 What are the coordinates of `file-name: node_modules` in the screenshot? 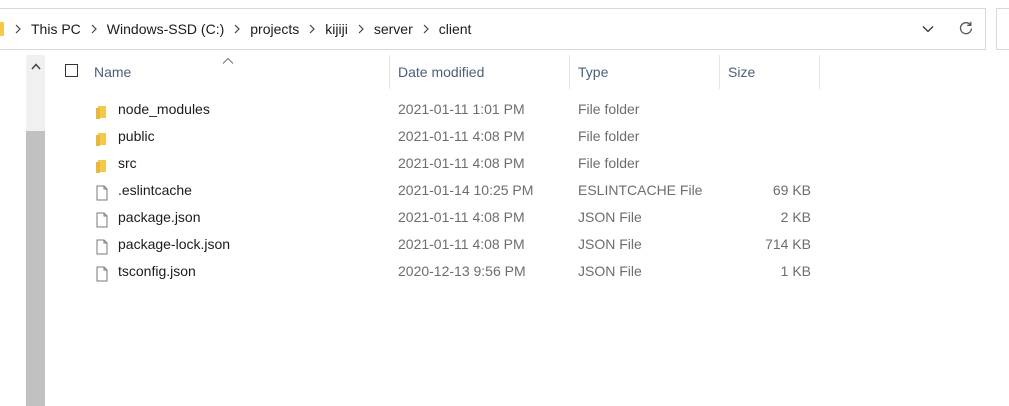 It's located at (164, 109).